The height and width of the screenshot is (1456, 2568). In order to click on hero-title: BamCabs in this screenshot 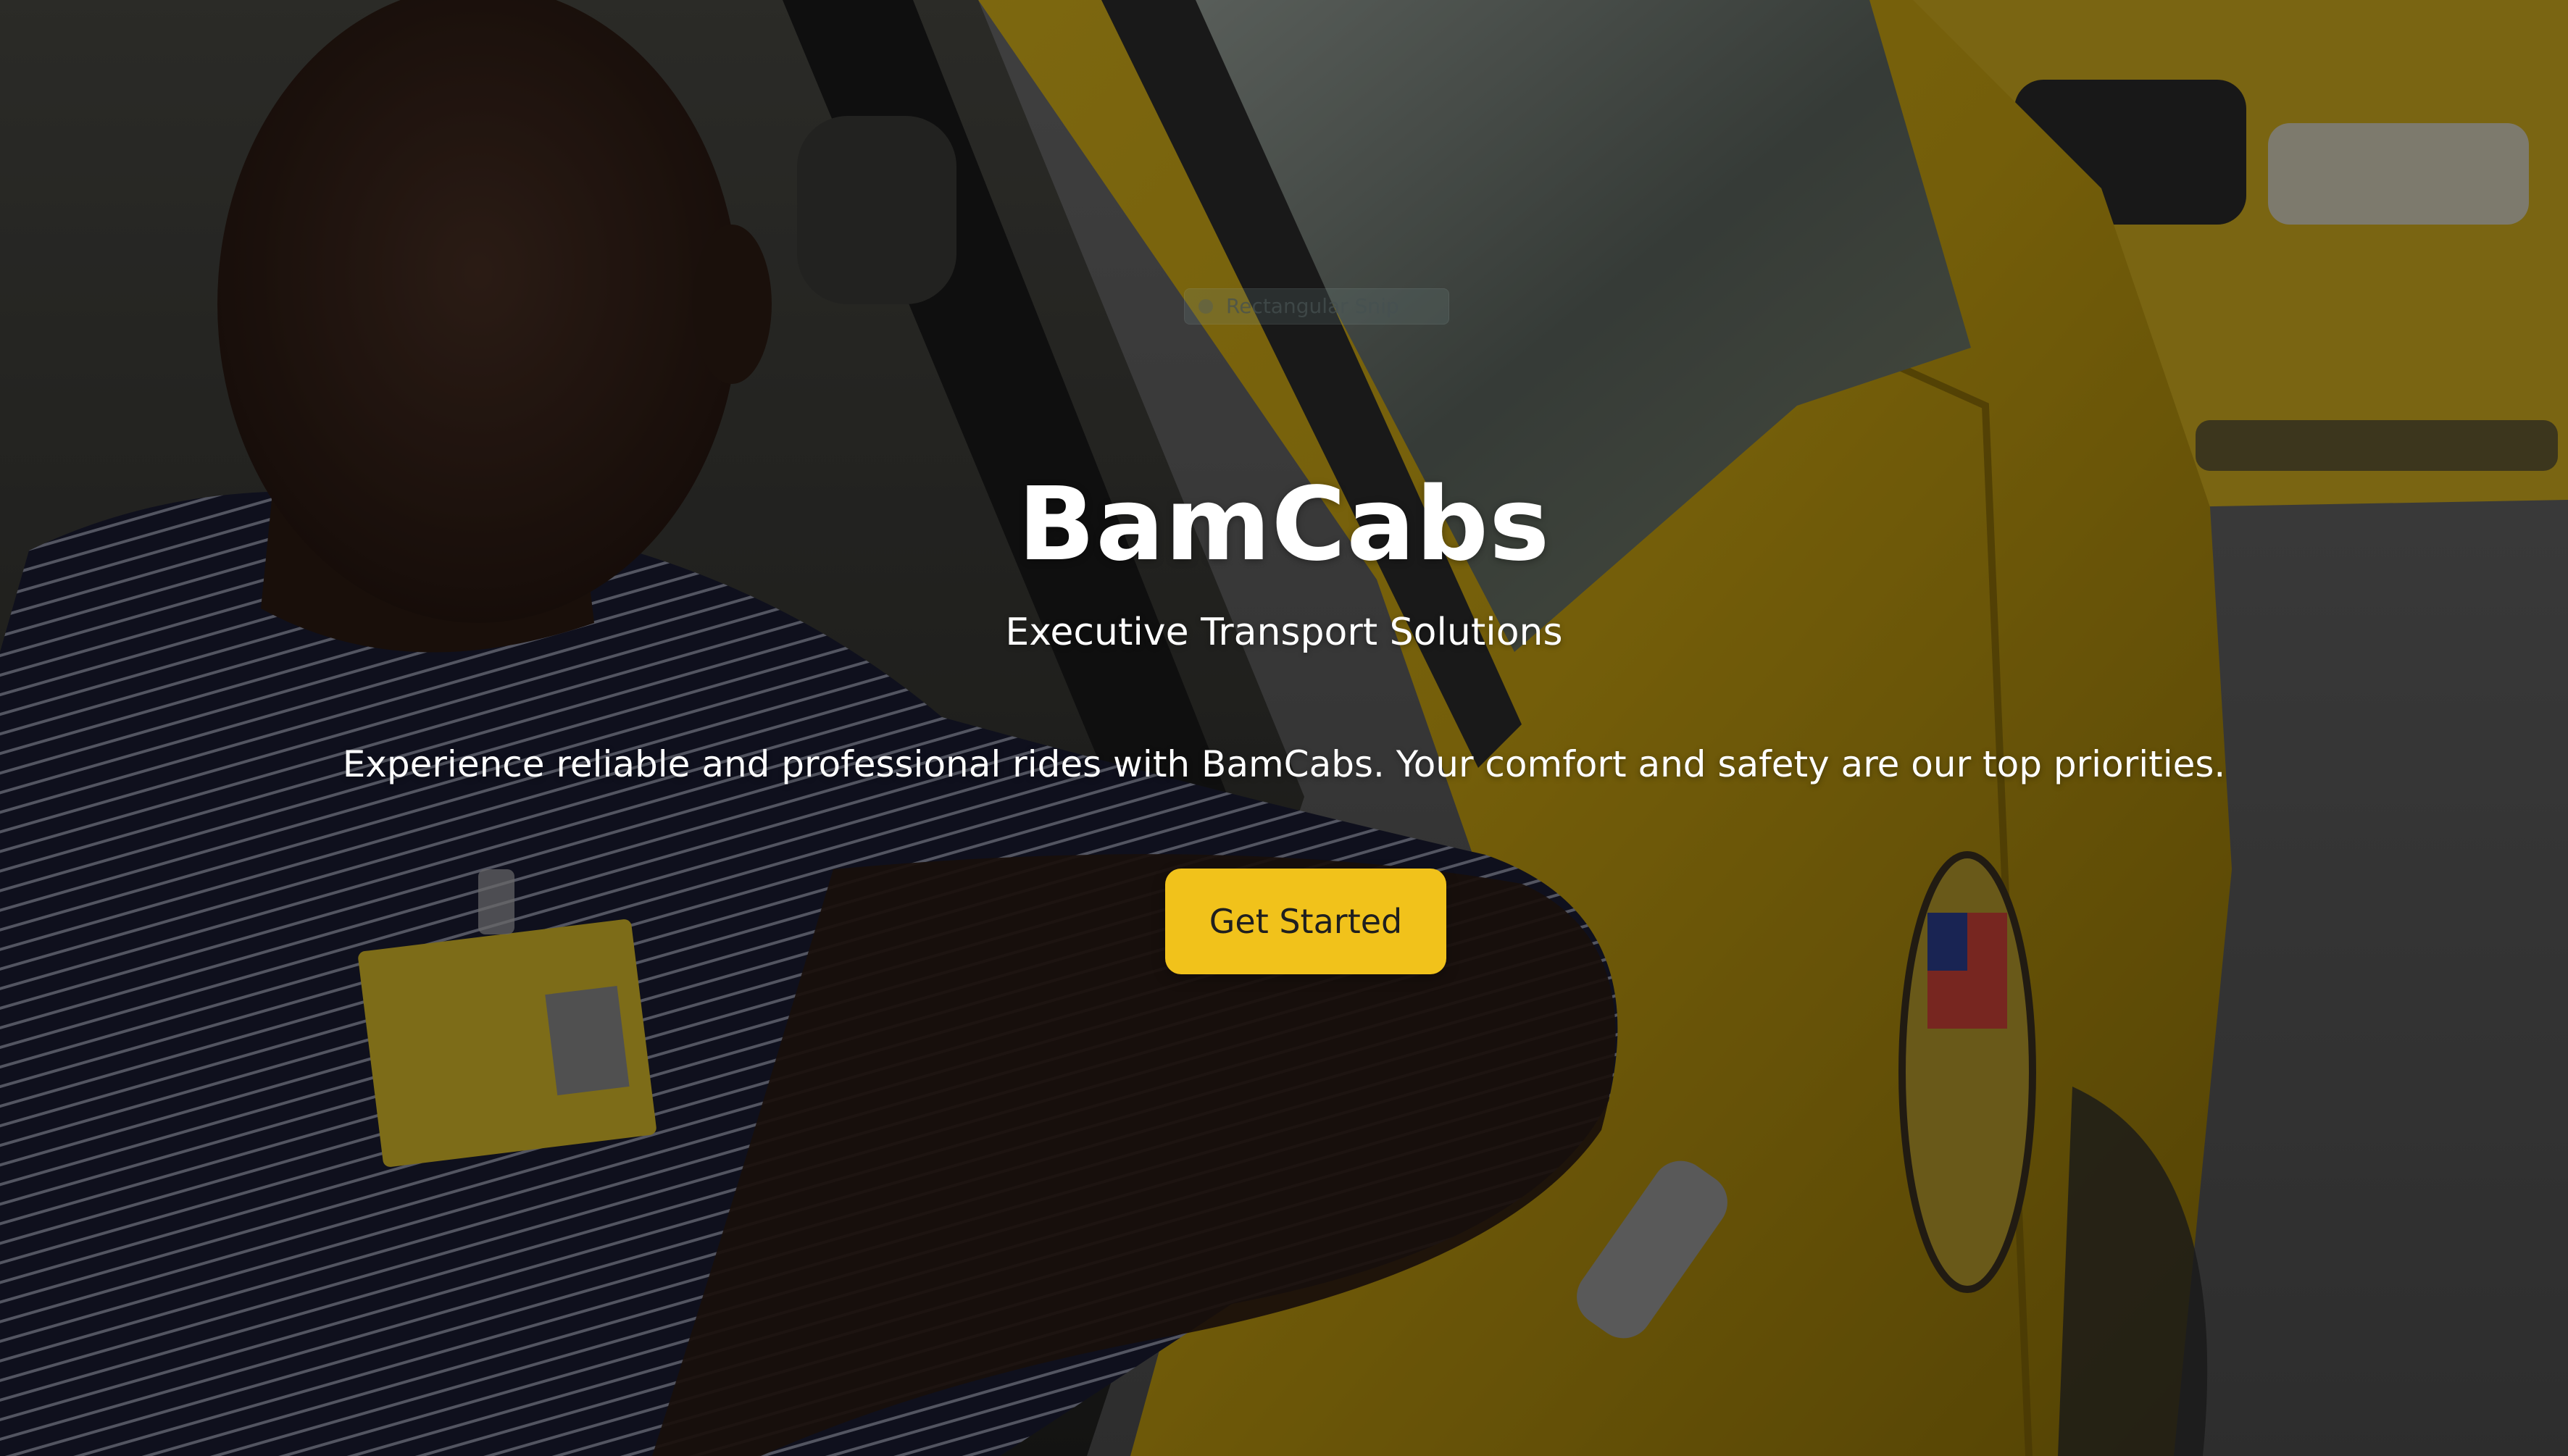, I will do `click(1284, 525)`.